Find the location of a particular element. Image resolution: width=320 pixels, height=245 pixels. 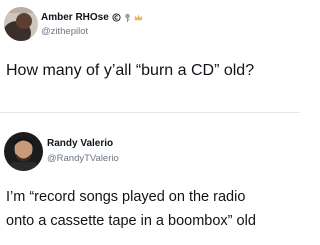

tweet-text: How many of y’all “burn a CD” old? is located at coordinates (130, 71).